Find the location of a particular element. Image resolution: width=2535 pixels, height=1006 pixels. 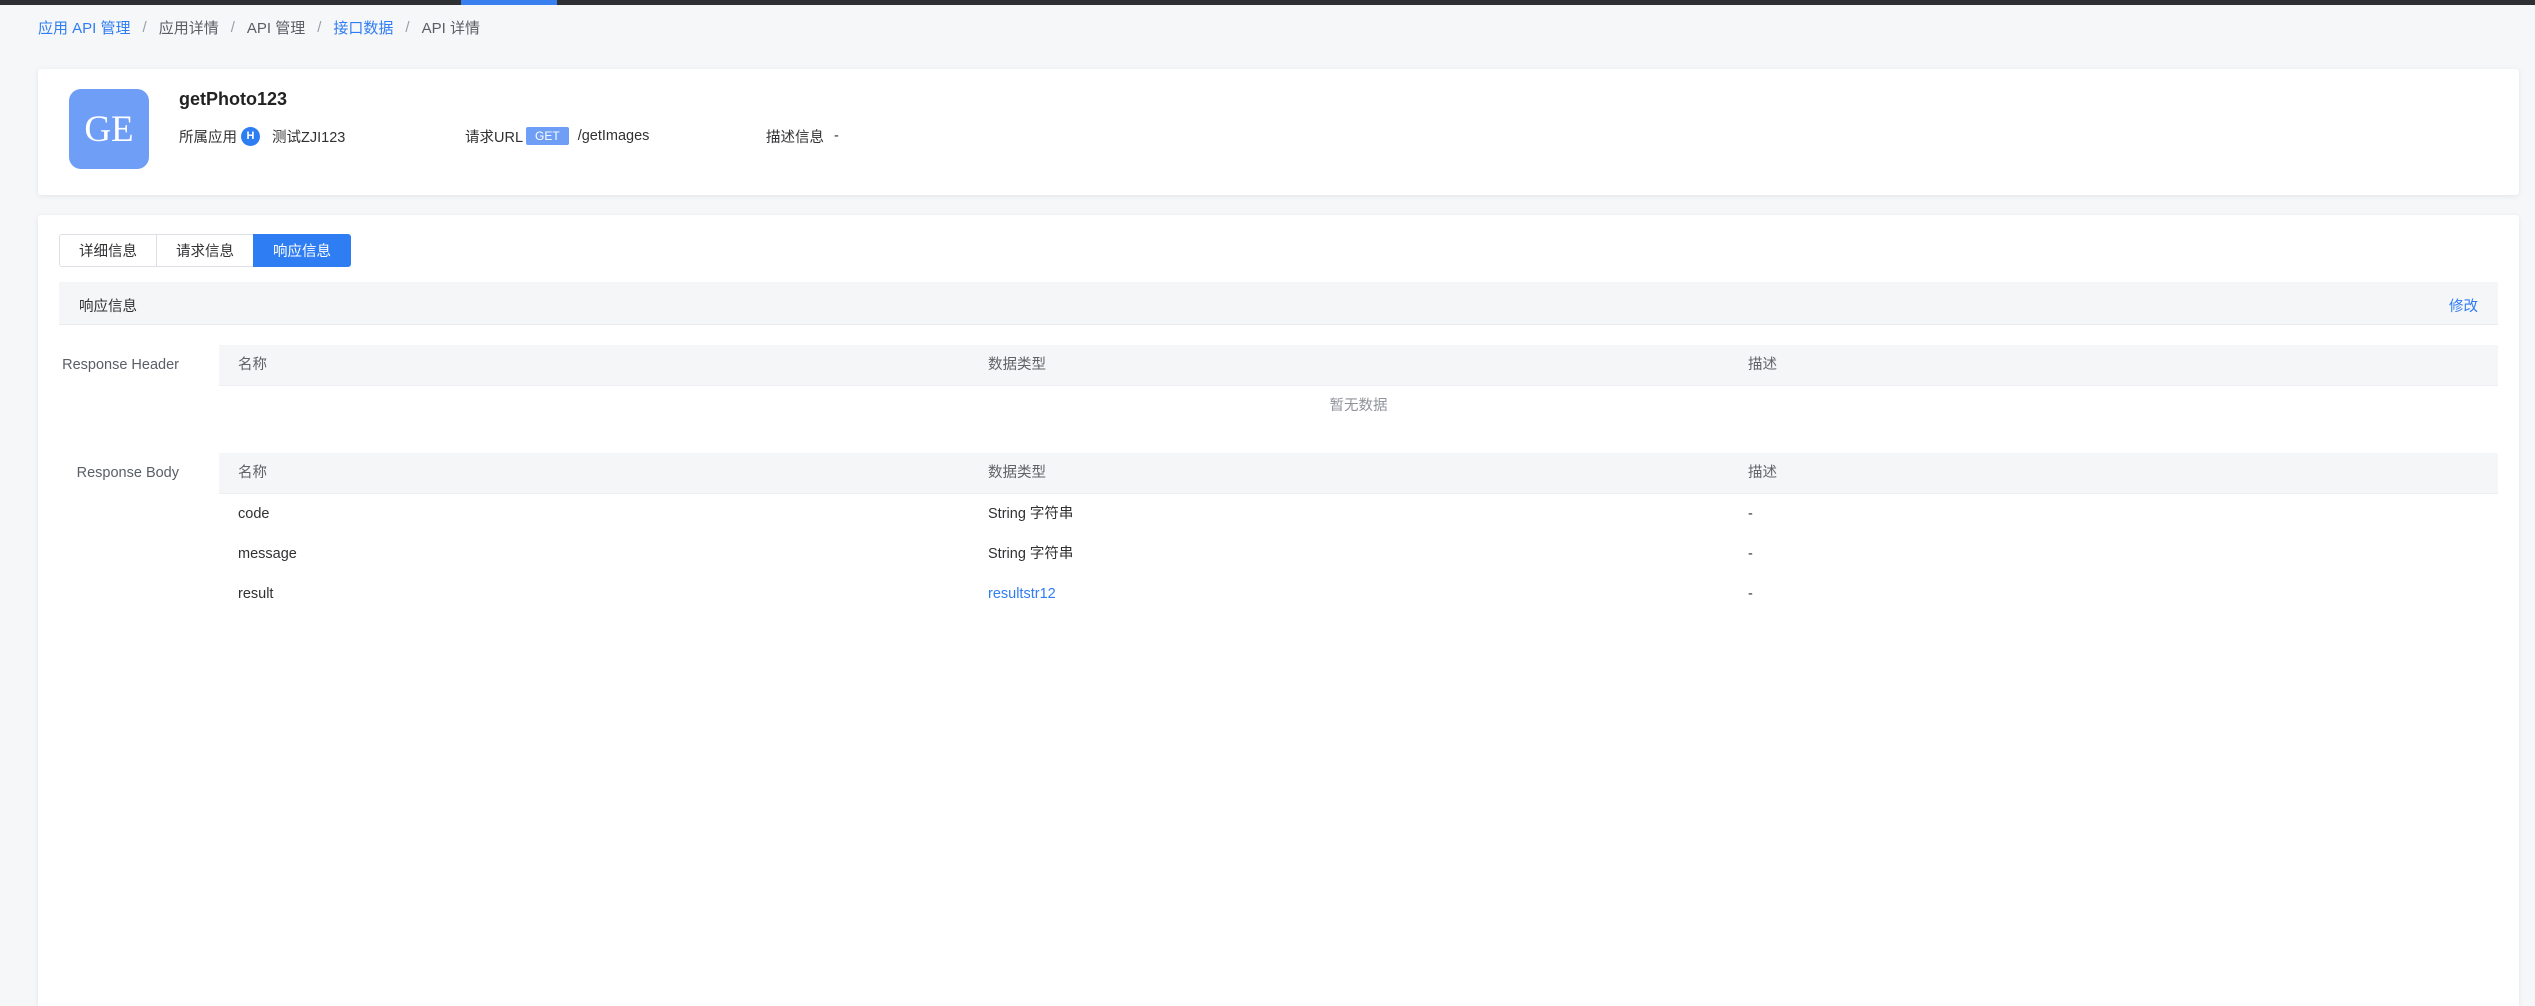

api-url-info: 请求URL GET /getImages is located at coordinates (557, 136).